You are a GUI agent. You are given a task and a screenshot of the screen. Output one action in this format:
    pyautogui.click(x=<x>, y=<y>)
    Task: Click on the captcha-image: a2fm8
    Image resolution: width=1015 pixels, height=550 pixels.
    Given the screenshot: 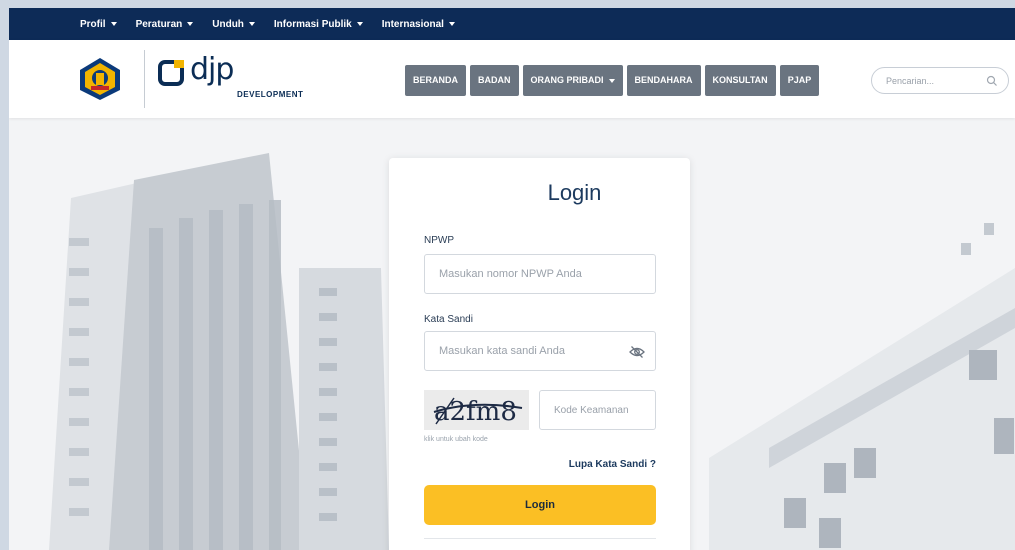 What is the action you would take?
    pyautogui.click(x=476, y=410)
    